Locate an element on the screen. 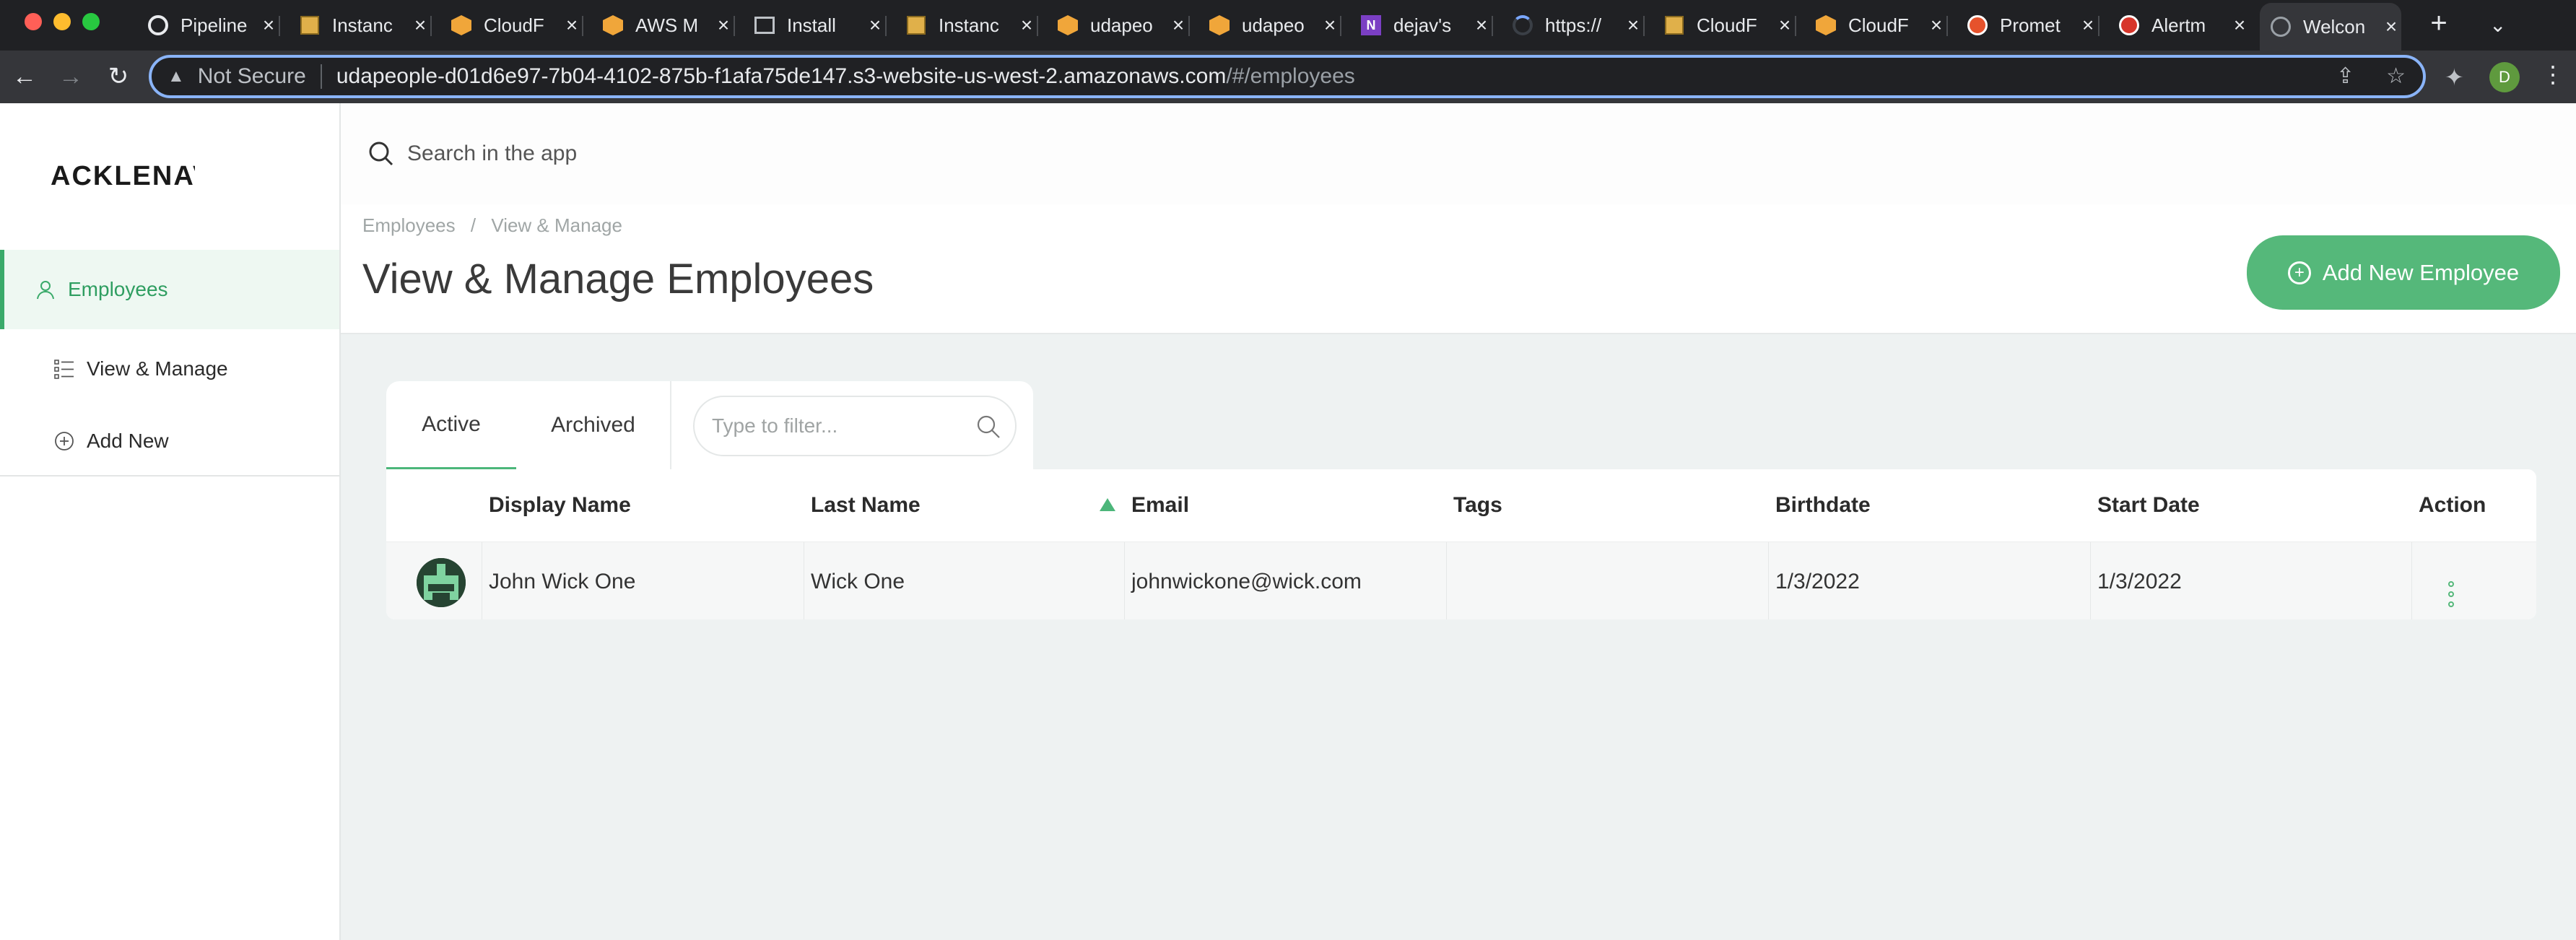 The height and width of the screenshot is (940, 2576). sidebar-item-view-manage: View & Manage is located at coordinates (169, 369).